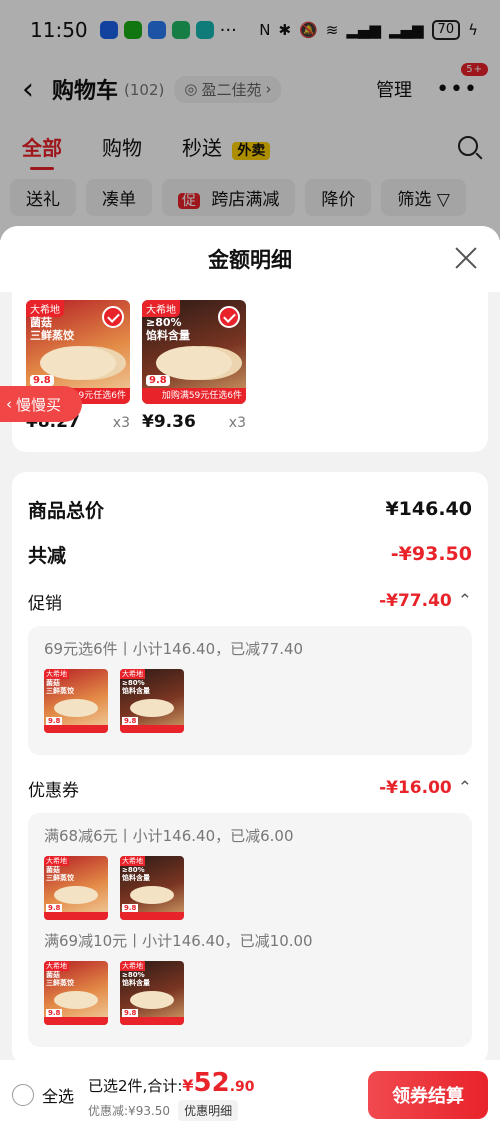 The image size is (500, 1129). Describe the element at coordinates (129, 1111) in the screenshot. I see `discount-text: 优惠减:¥93.50` at that location.